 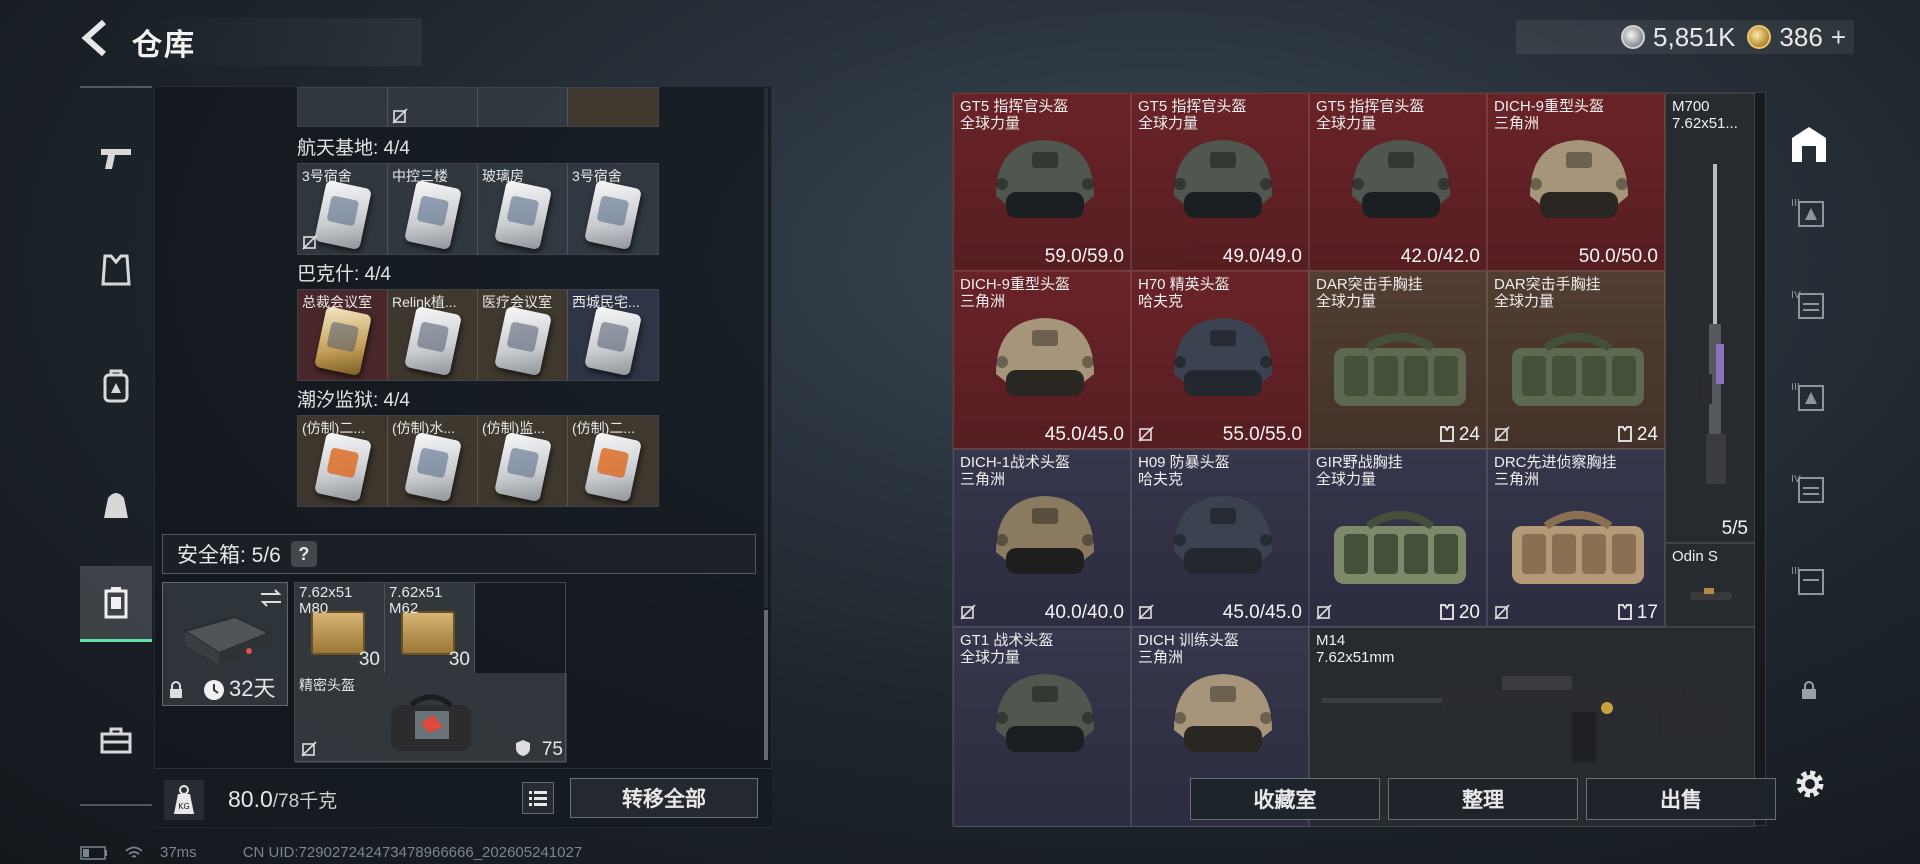 I want to click on rifle-count: 5/5, so click(x=1734, y=528).